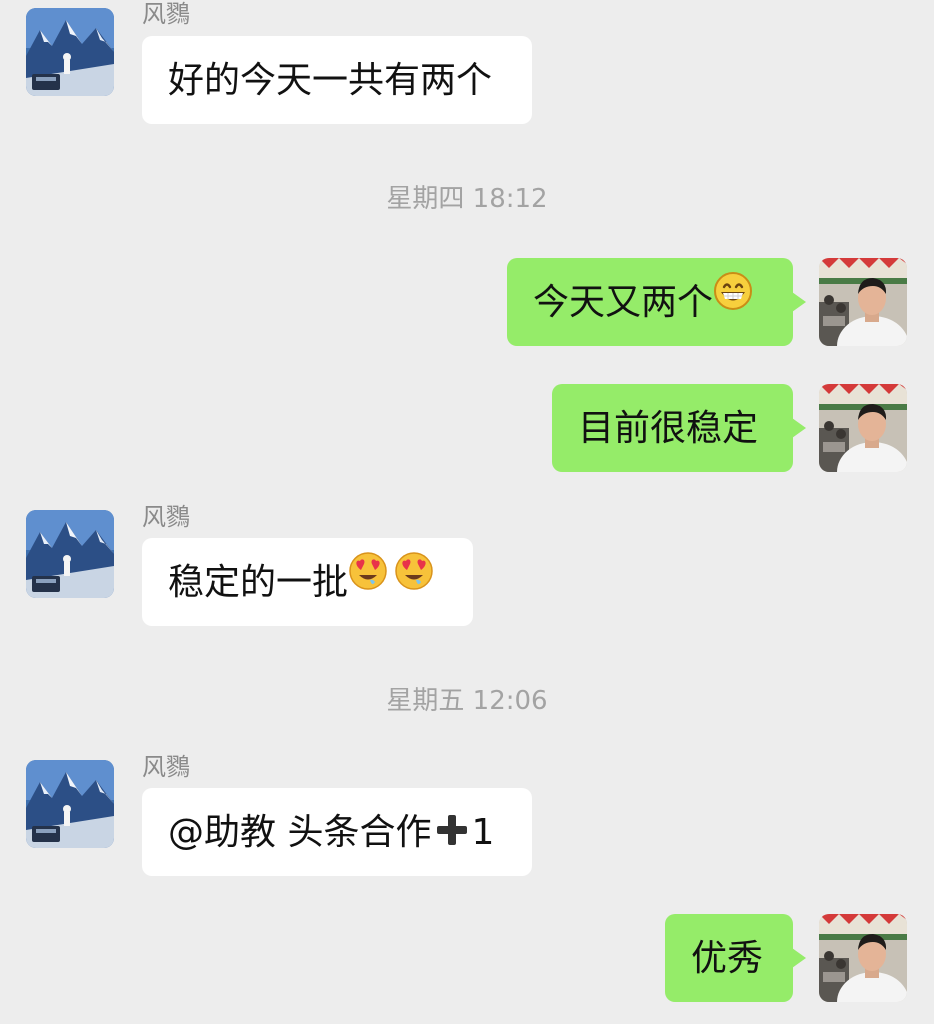 This screenshot has width=934, height=1024. Describe the element at coordinates (483, 832) in the screenshot. I see `message-text-suffix: 1` at that location.